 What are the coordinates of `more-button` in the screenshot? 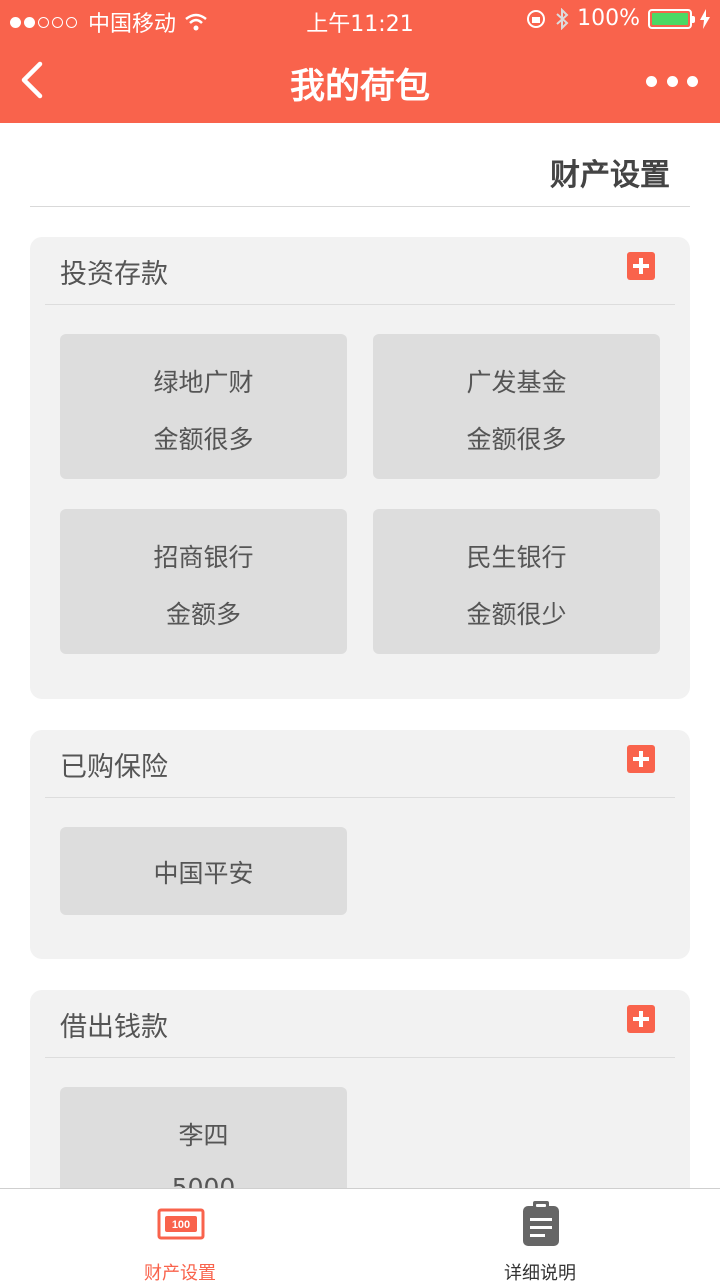 It's located at (672, 81).